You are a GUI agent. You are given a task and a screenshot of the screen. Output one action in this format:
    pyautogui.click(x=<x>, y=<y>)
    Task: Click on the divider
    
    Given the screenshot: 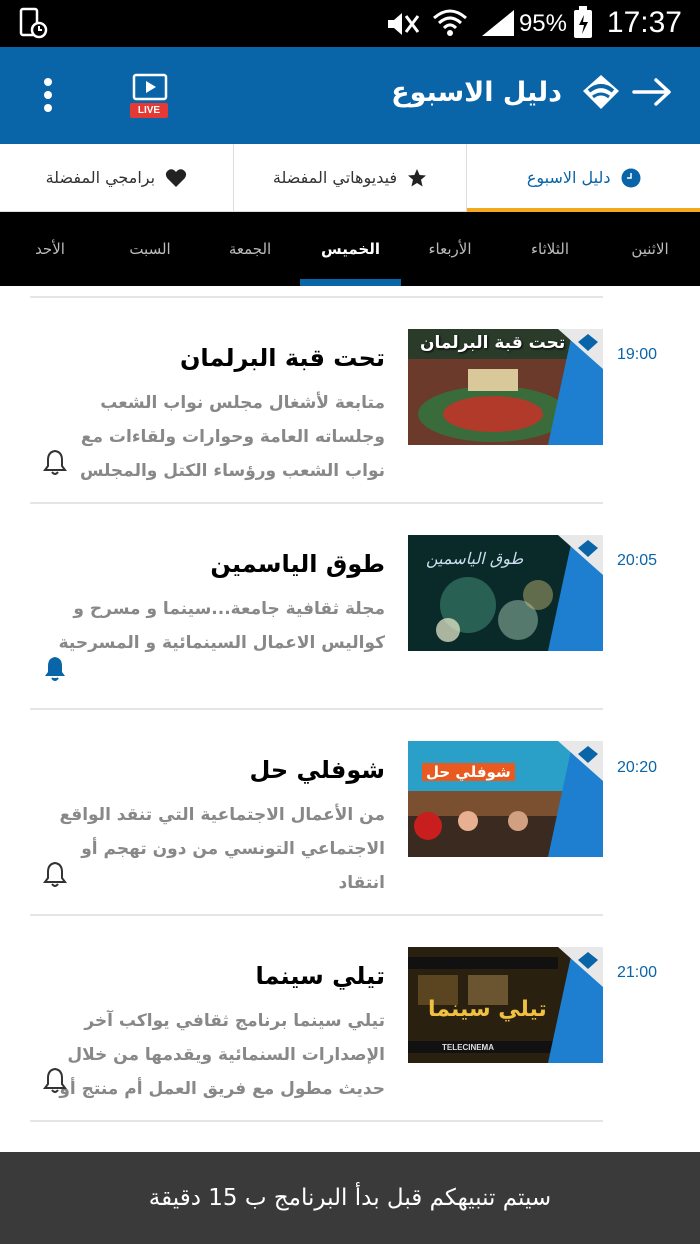 What is the action you would take?
    pyautogui.click(x=316, y=1121)
    